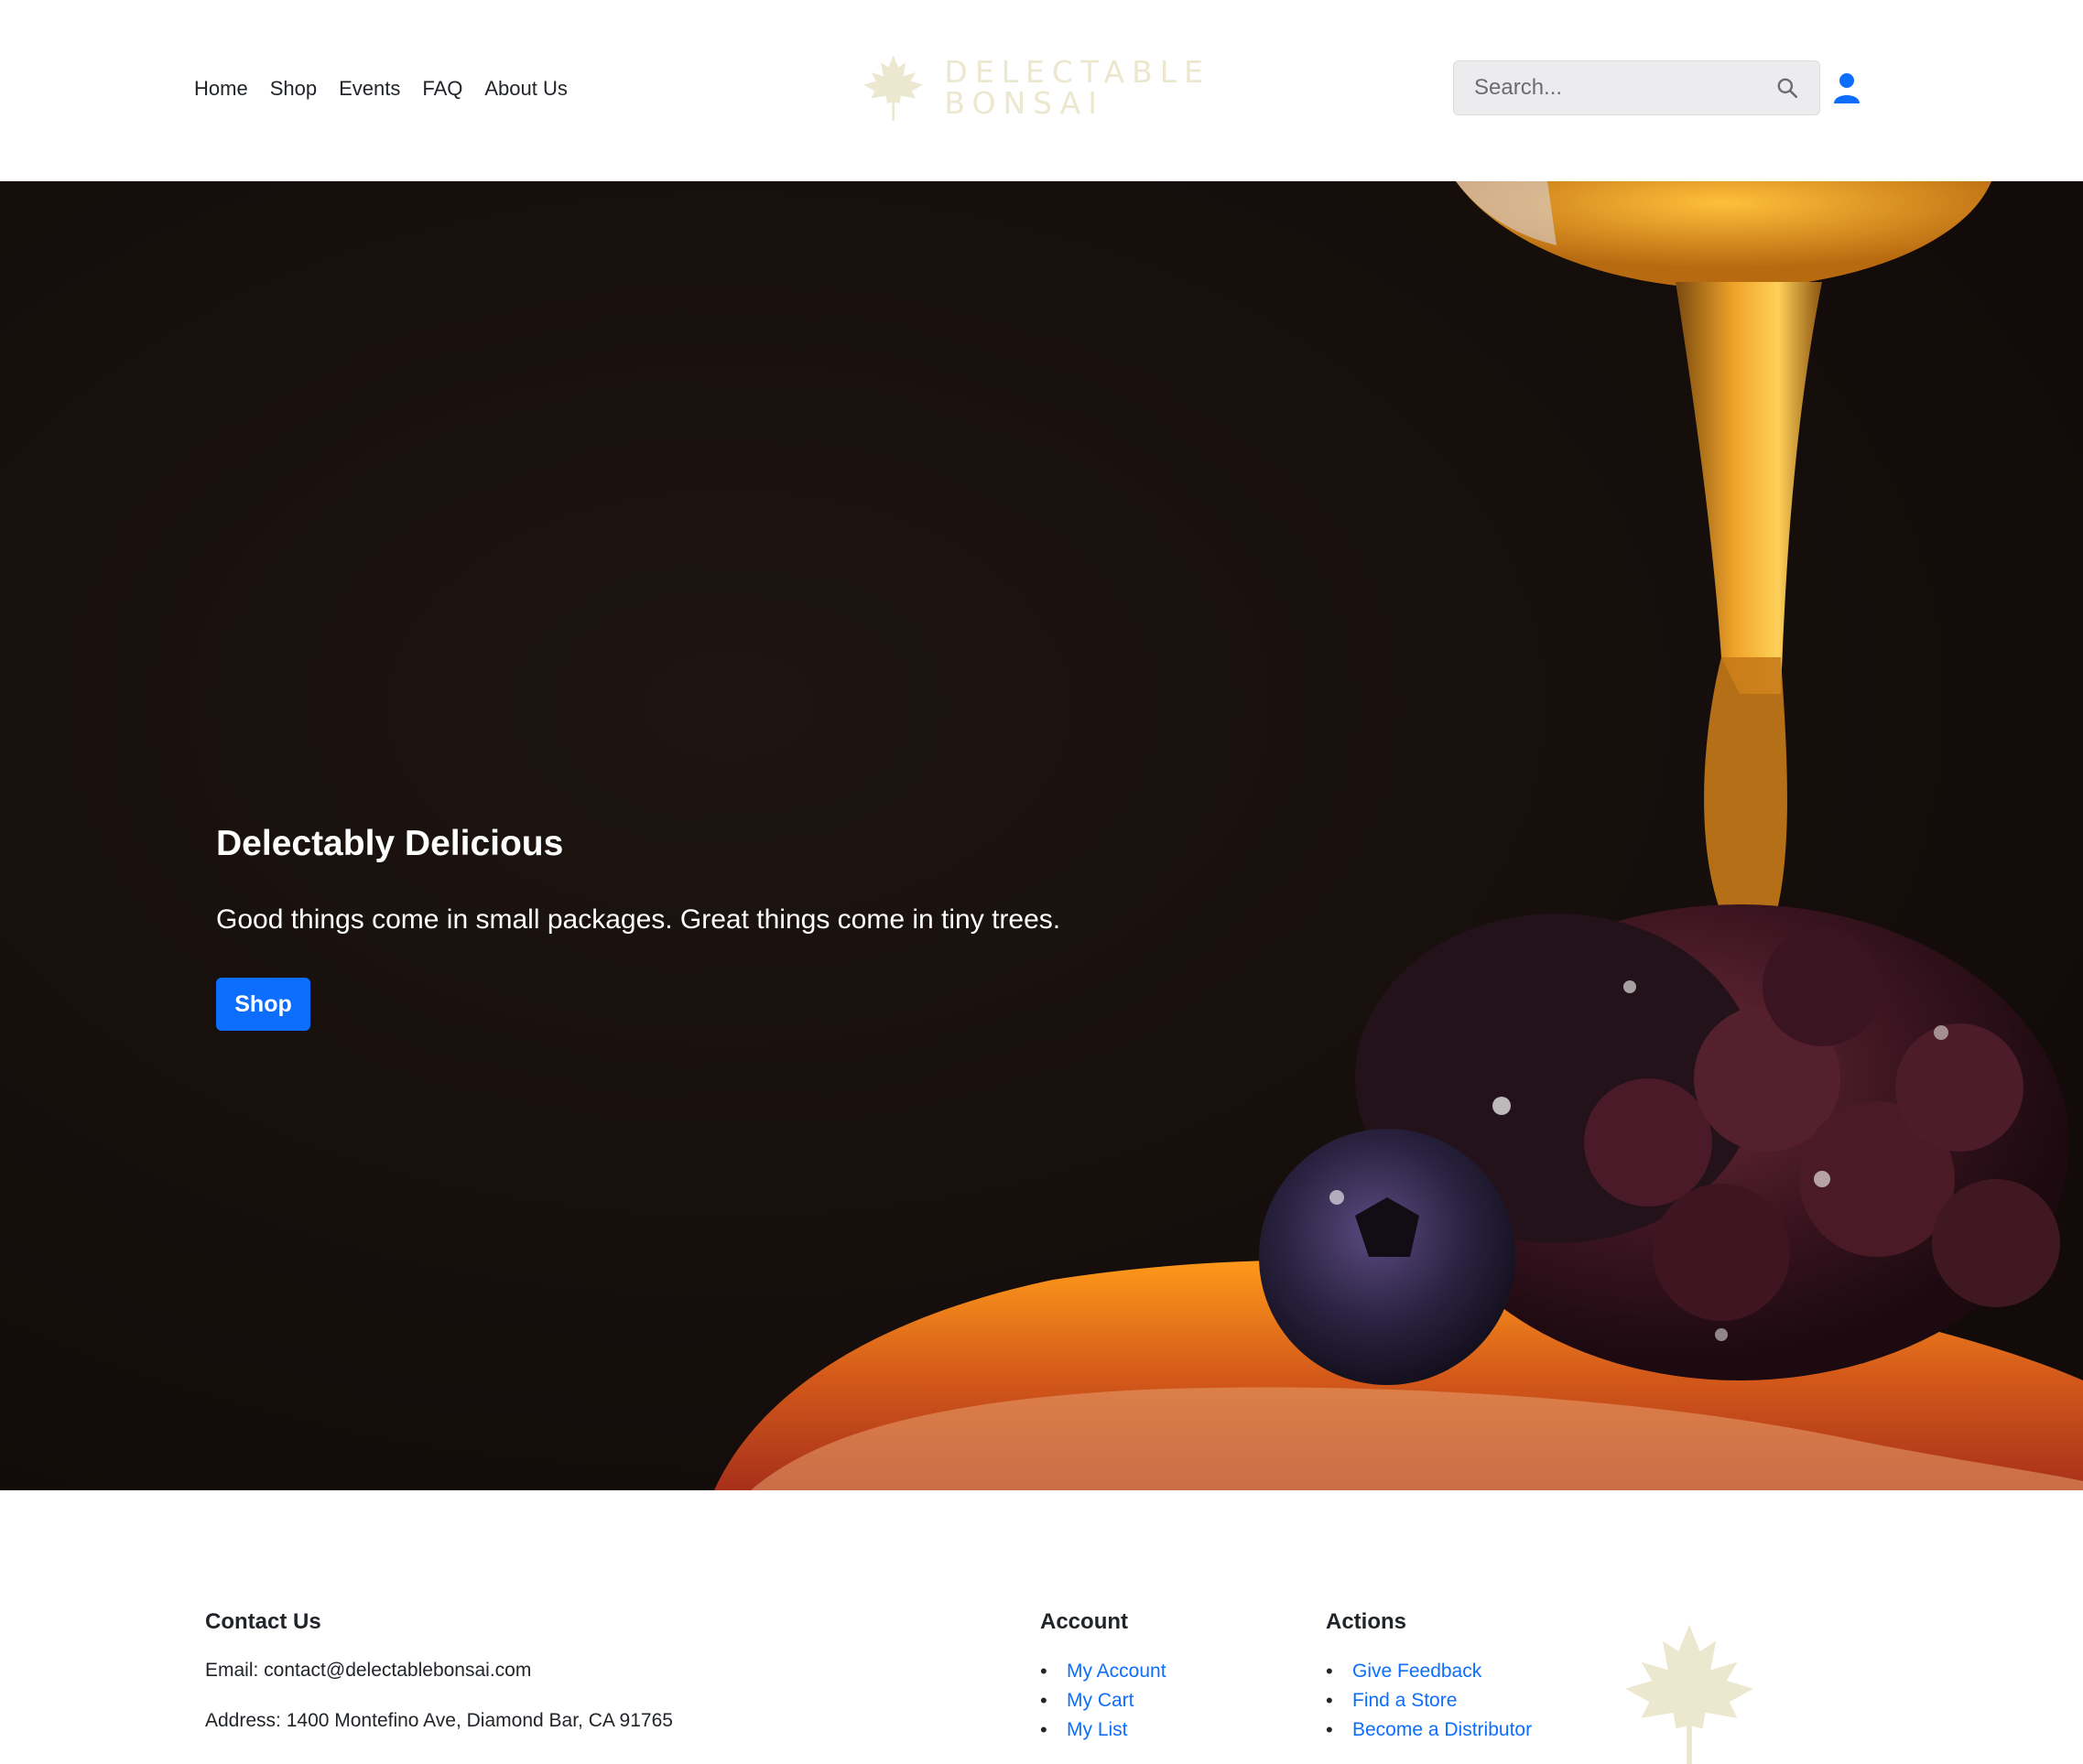  What do you see at coordinates (1100, 1700) in the screenshot?
I see `link-my-cart: My Cart` at bounding box center [1100, 1700].